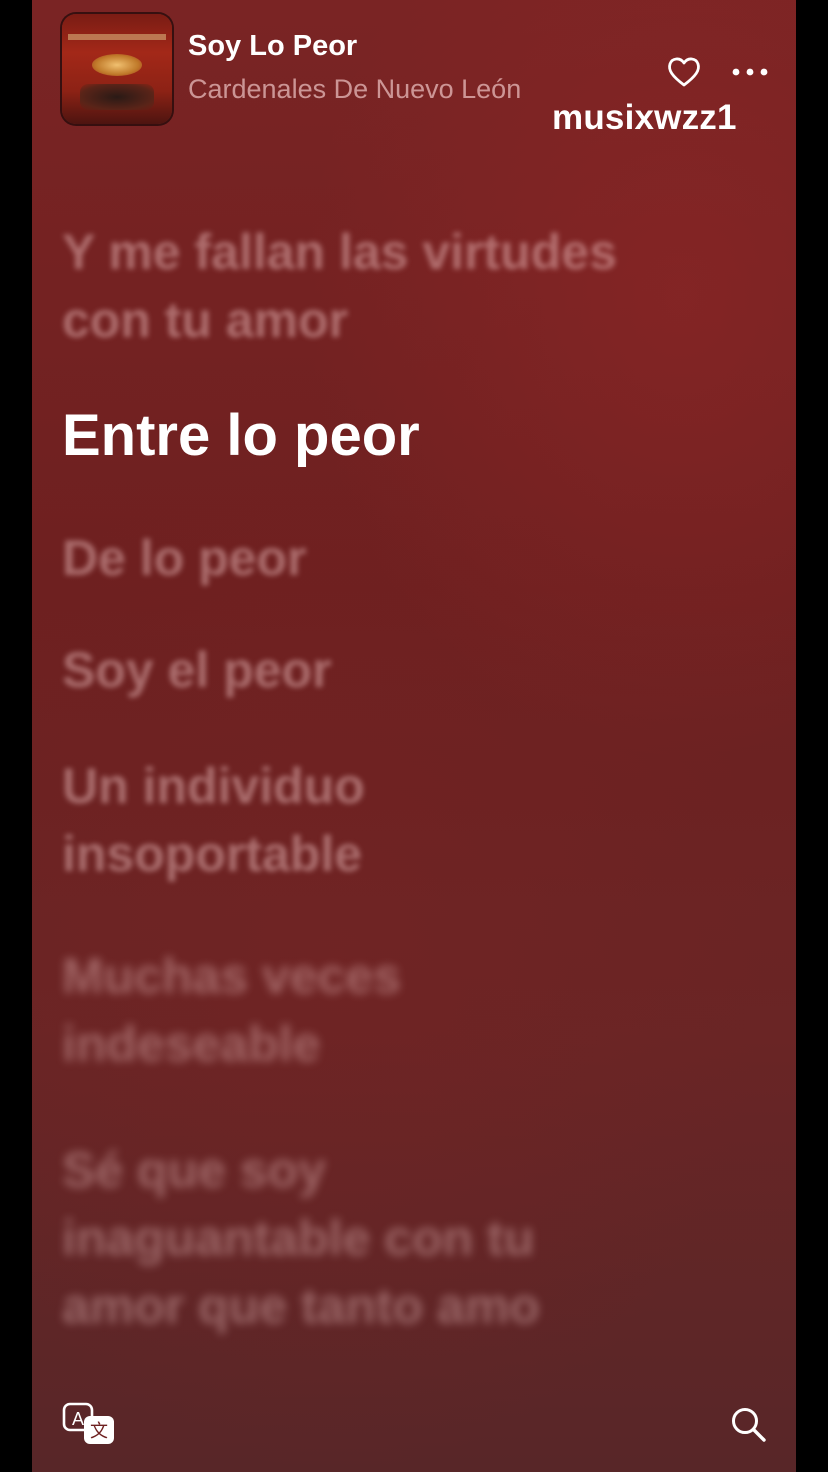 The width and height of the screenshot is (828, 1472). What do you see at coordinates (644, 117) in the screenshot?
I see `watermark-text: musixwzz1` at bounding box center [644, 117].